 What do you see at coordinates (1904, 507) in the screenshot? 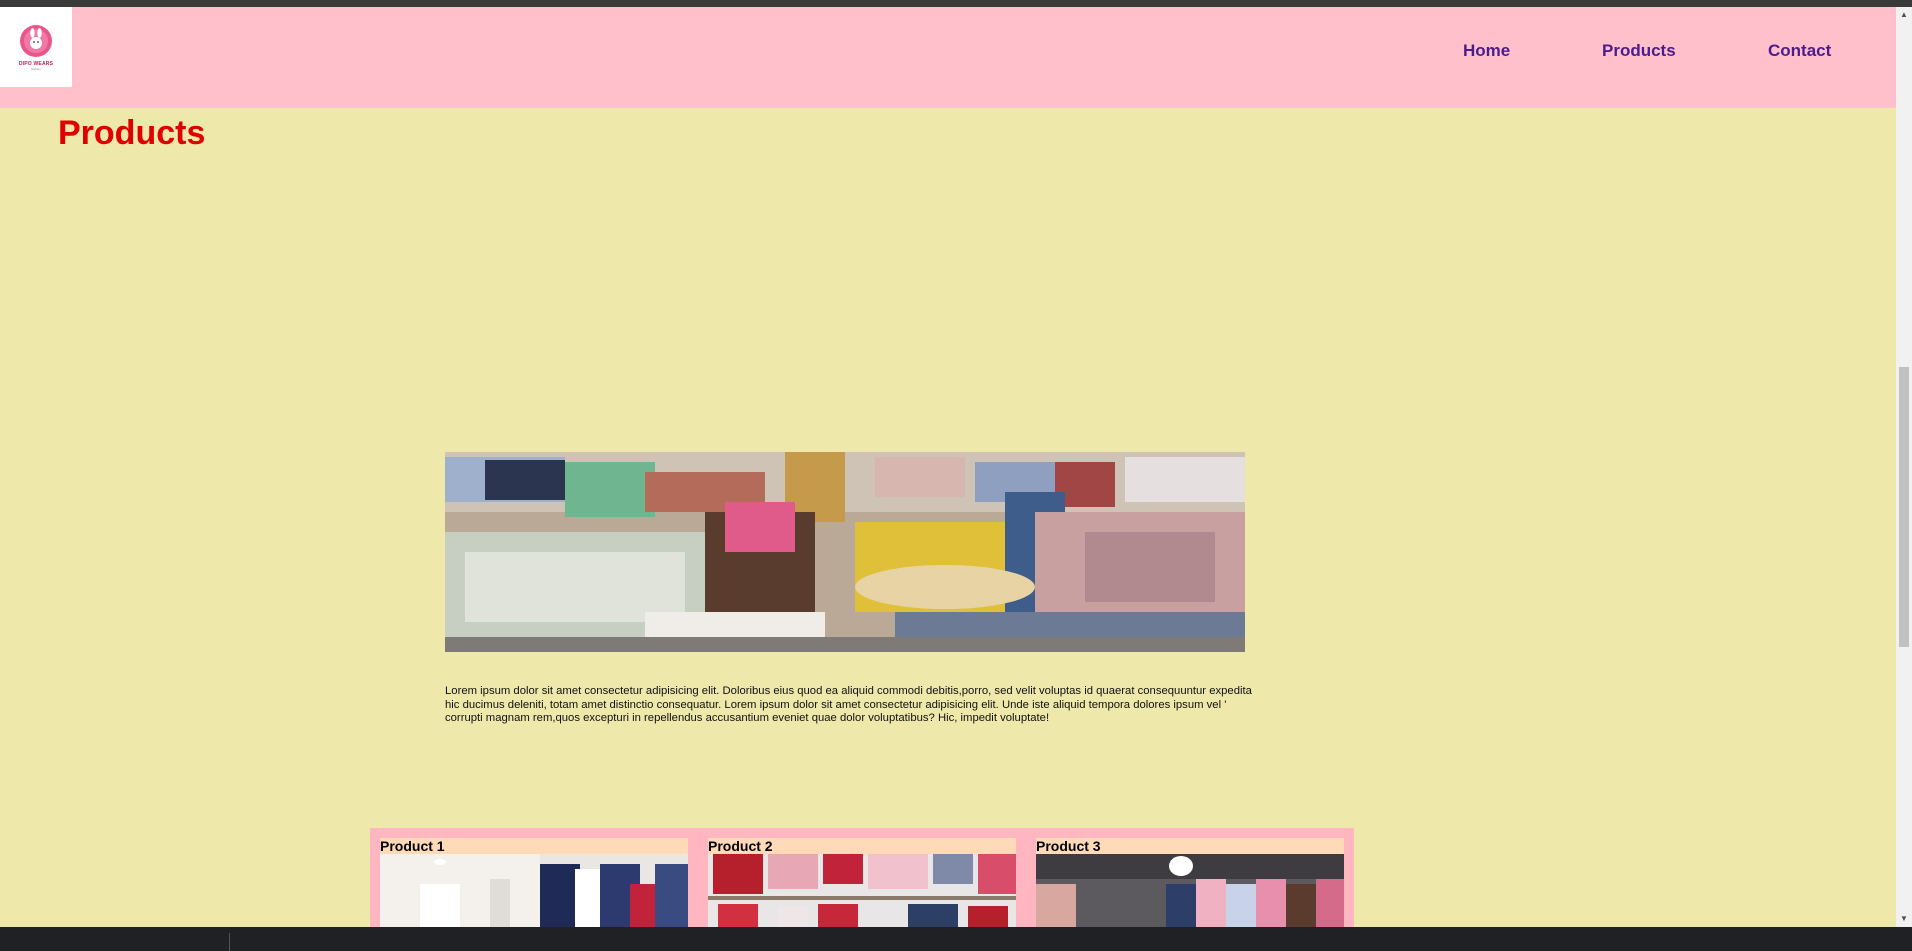
I see `scrollbar-thumb` at bounding box center [1904, 507].